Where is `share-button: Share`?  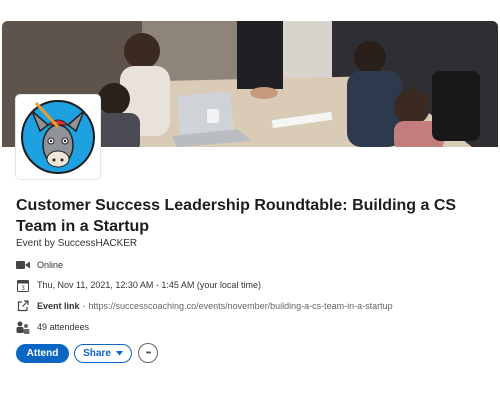 share-button: Share is located at coordinates (103, 353).